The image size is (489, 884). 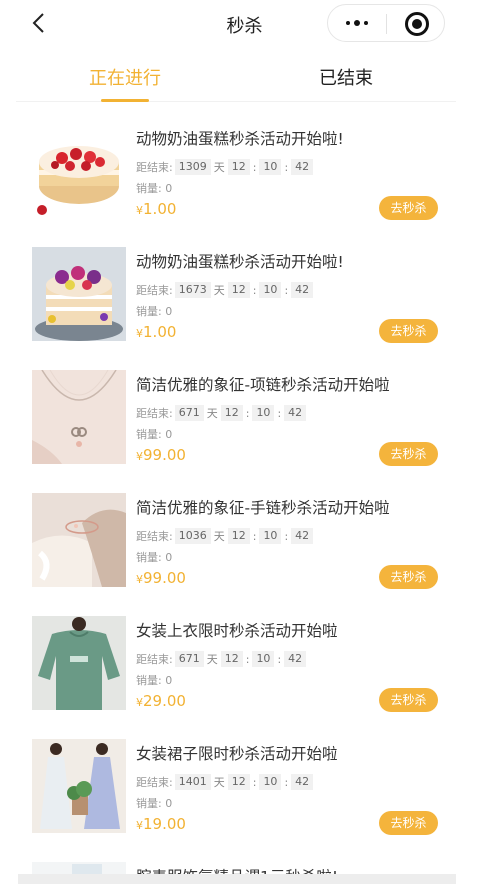 I want to click on capsule-divider, so click(x=386, y=24).